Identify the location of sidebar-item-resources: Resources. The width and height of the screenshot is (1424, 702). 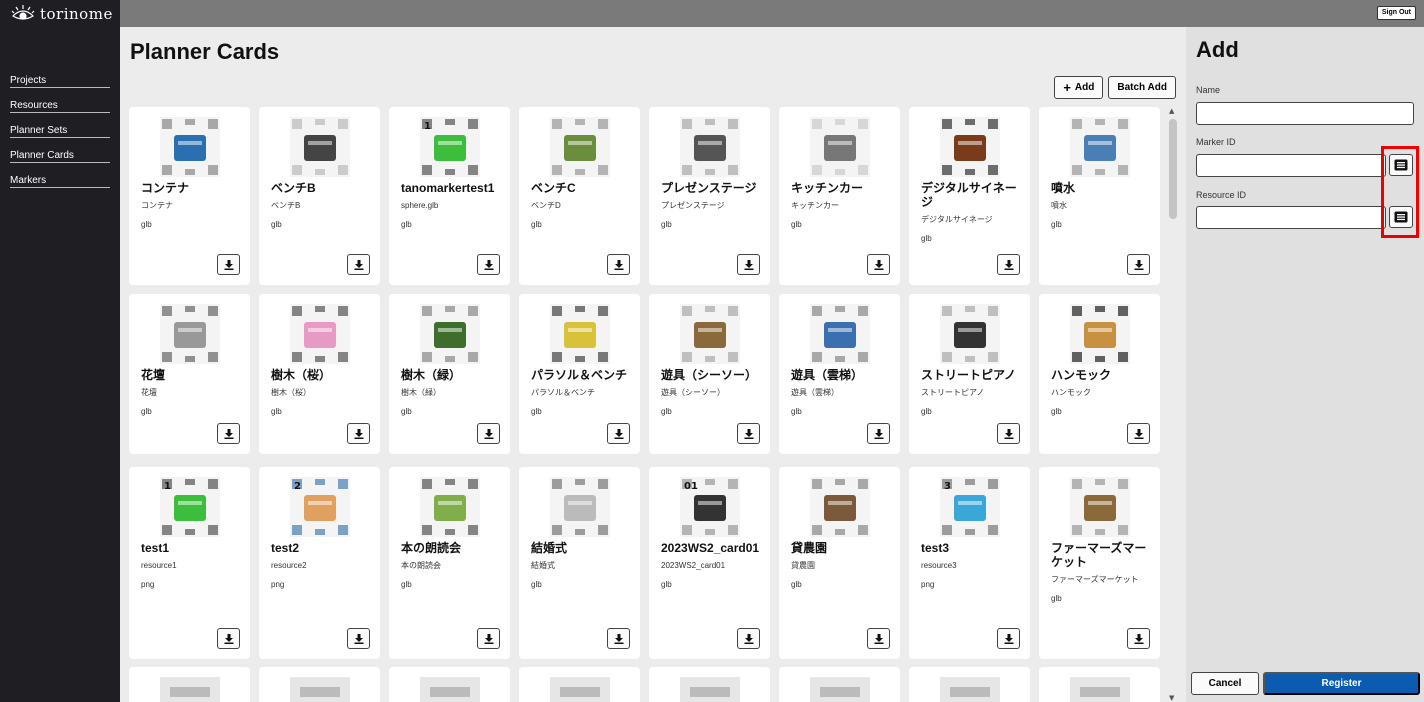
(60, 106).